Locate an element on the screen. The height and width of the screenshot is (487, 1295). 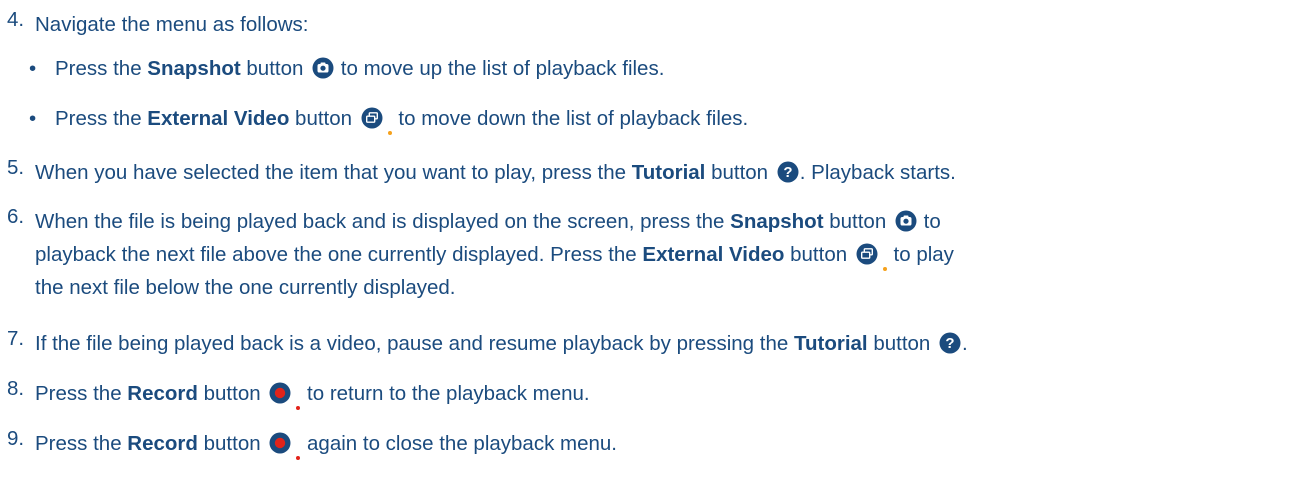
step-number: 9. is located at coordinates (16, 438).